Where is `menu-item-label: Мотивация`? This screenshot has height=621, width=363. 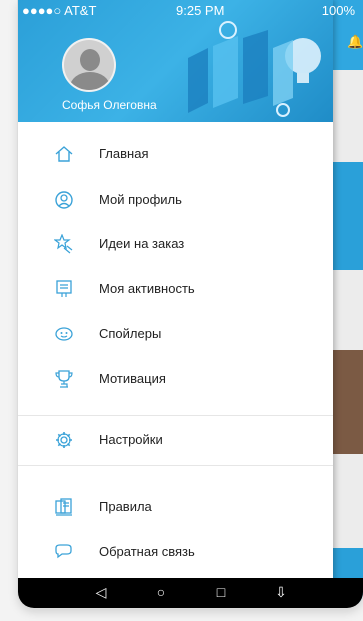
menu-item-label: Мотивация is located at coordinates (132, 378).